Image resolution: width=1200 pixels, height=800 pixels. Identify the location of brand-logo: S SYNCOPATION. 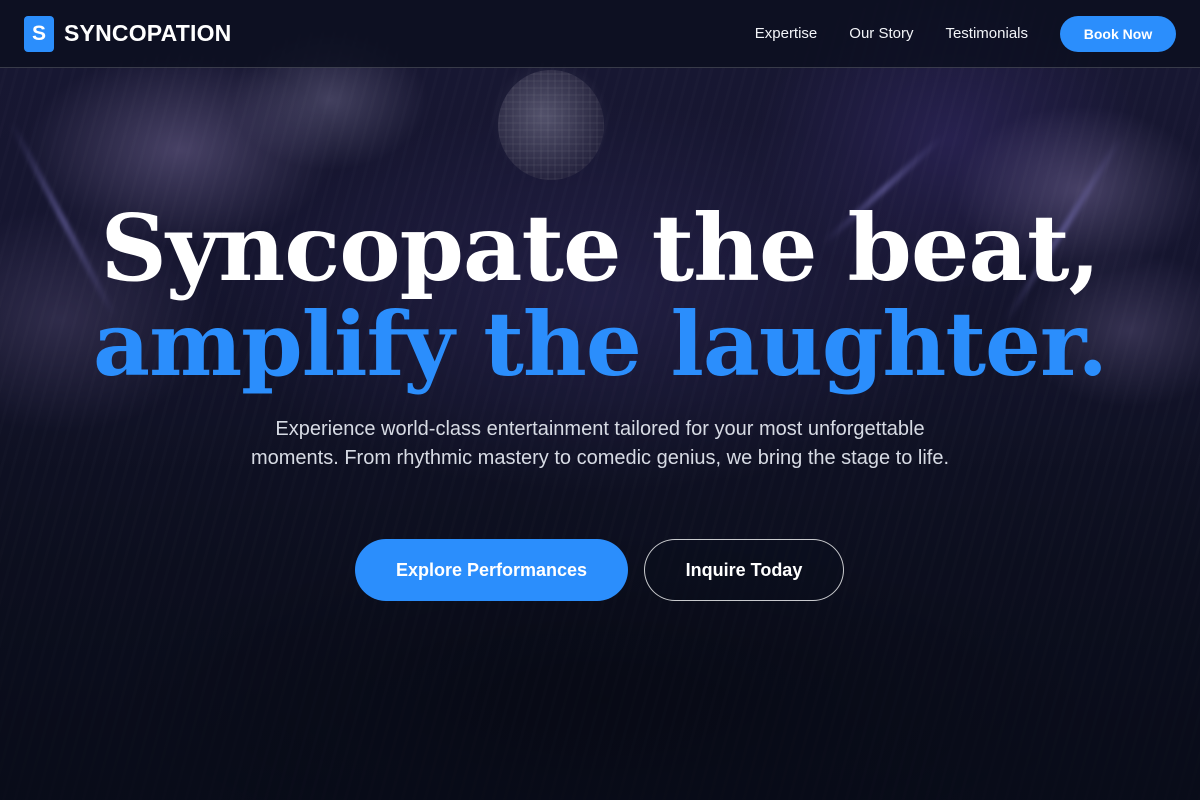
(128, 33).